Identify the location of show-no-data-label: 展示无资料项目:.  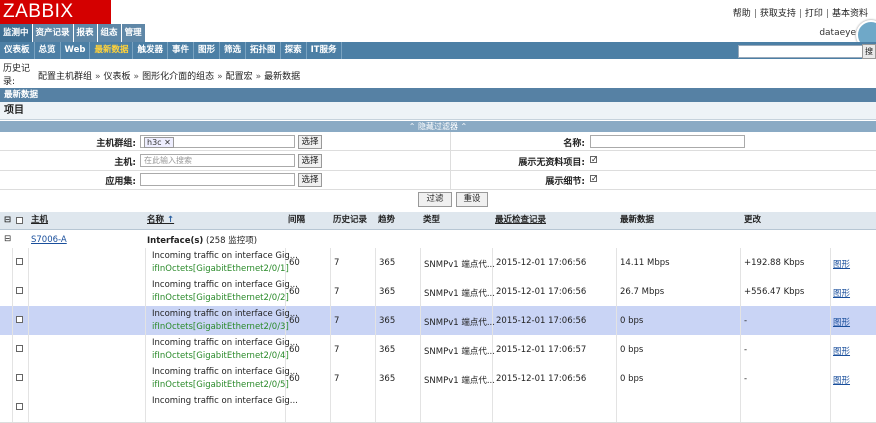
(551, 163).